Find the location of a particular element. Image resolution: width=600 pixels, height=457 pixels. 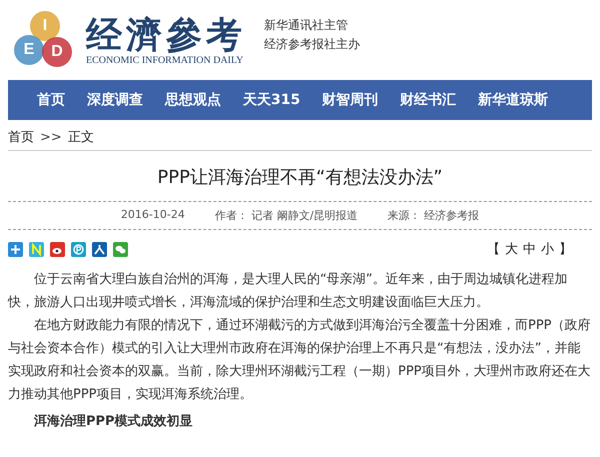

article-source: 来源： 经济参考报 is located at coordinates (434, 215).